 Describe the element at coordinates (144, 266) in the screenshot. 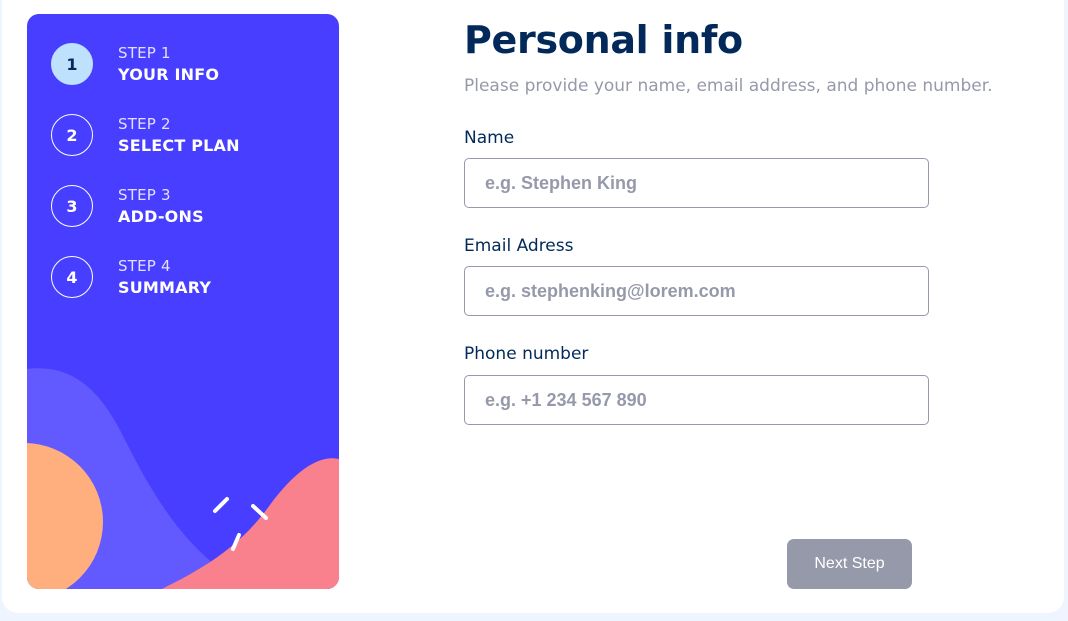

I see `step-label: STEP 4` at that location.